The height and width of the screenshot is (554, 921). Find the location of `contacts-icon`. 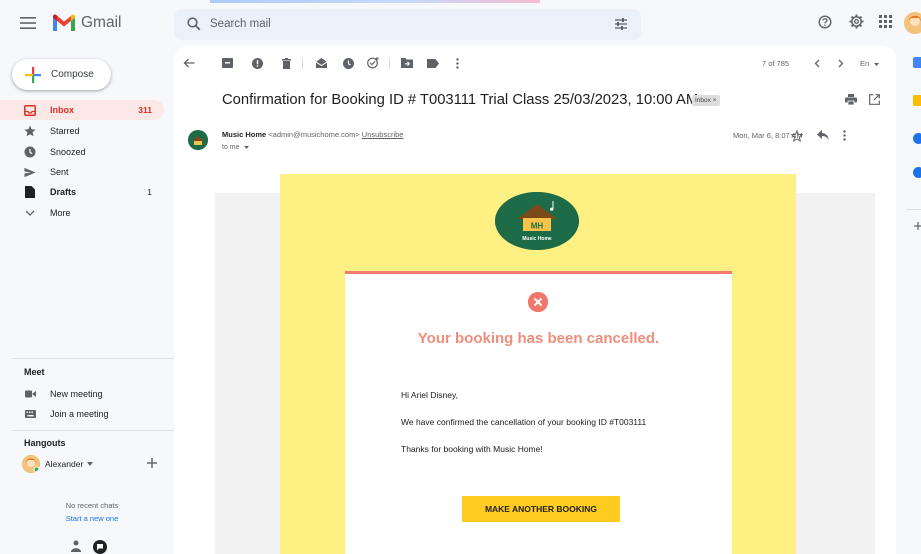

contacts-icon is located at coordinates (917, 172).